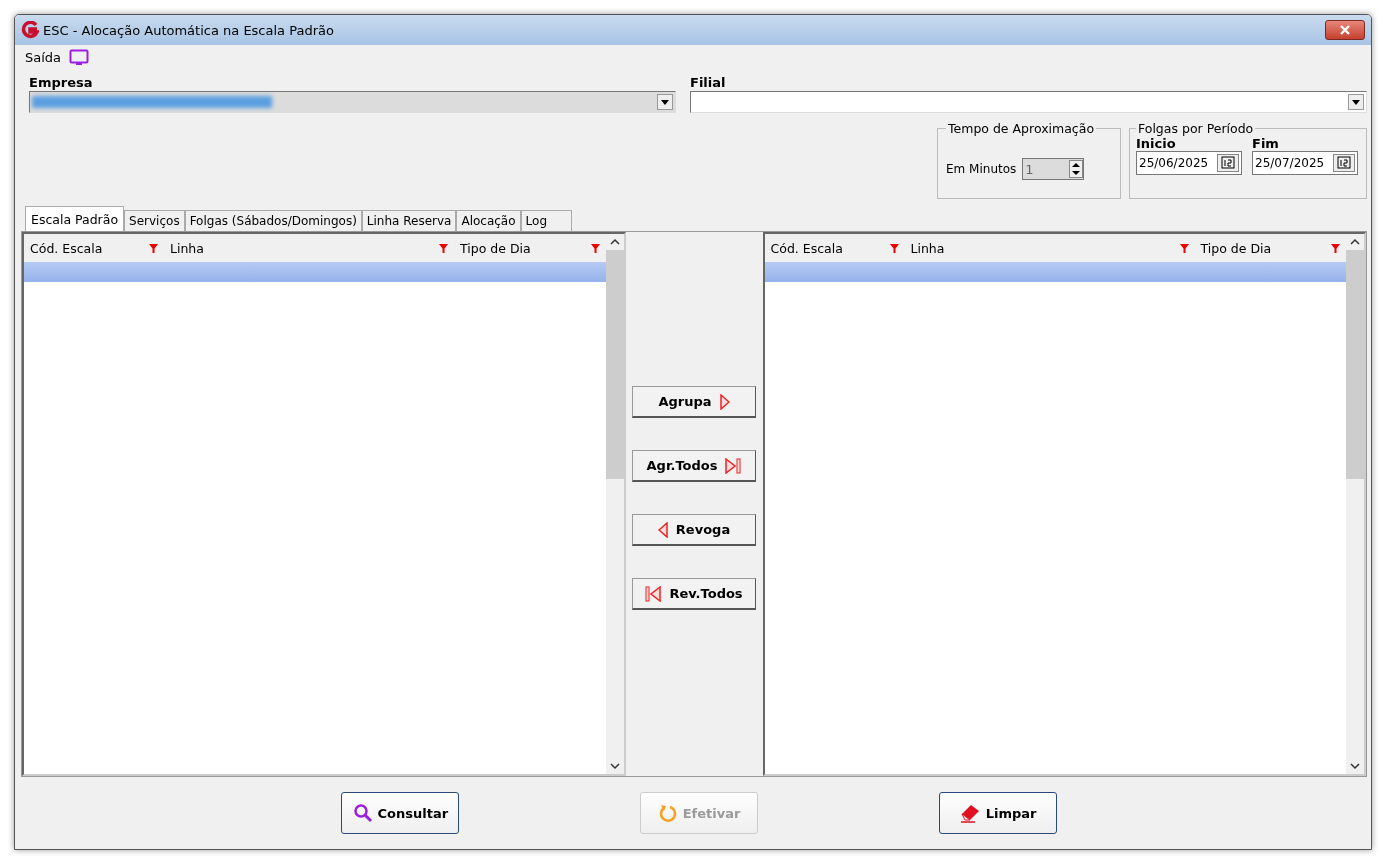 The width and height of the screenshot is (1398, 858). I want to click on search-icon, so click(362, 813).